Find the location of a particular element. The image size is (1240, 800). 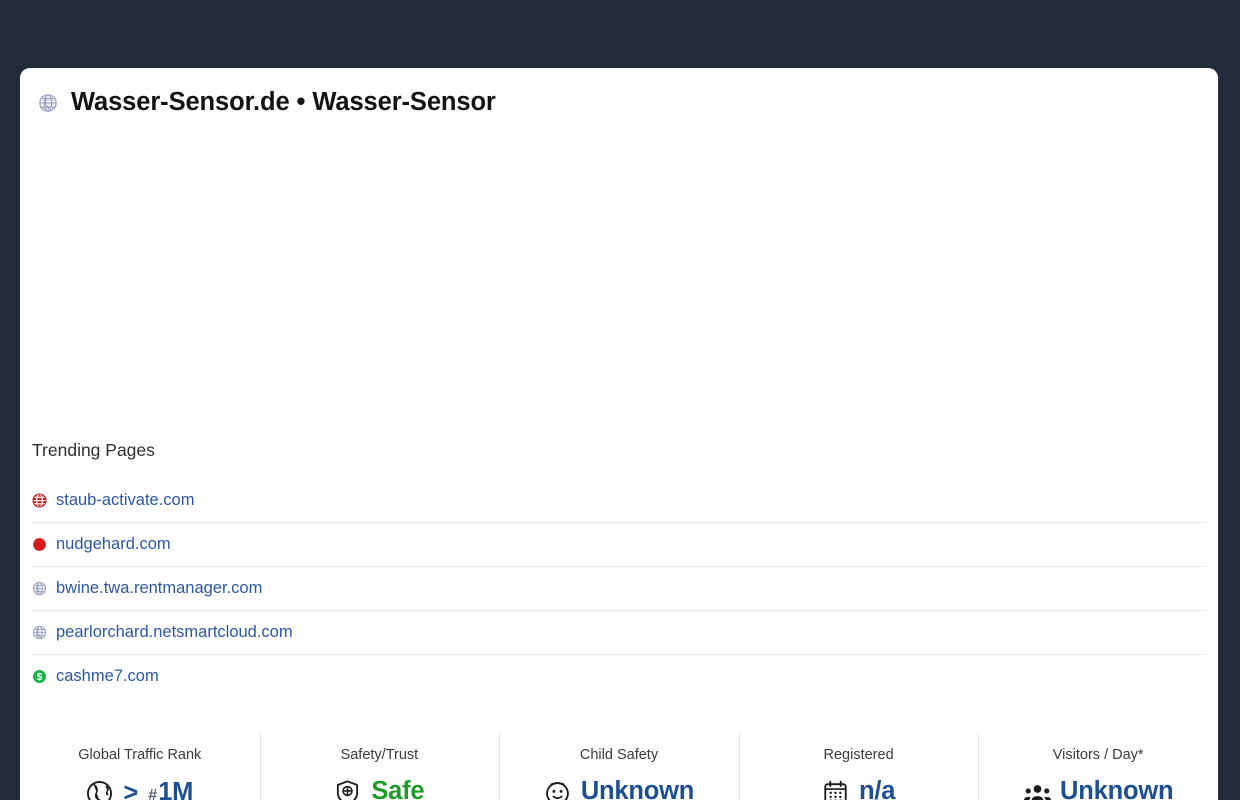

dollar-icon: $ is located at coordinates (39, 676).